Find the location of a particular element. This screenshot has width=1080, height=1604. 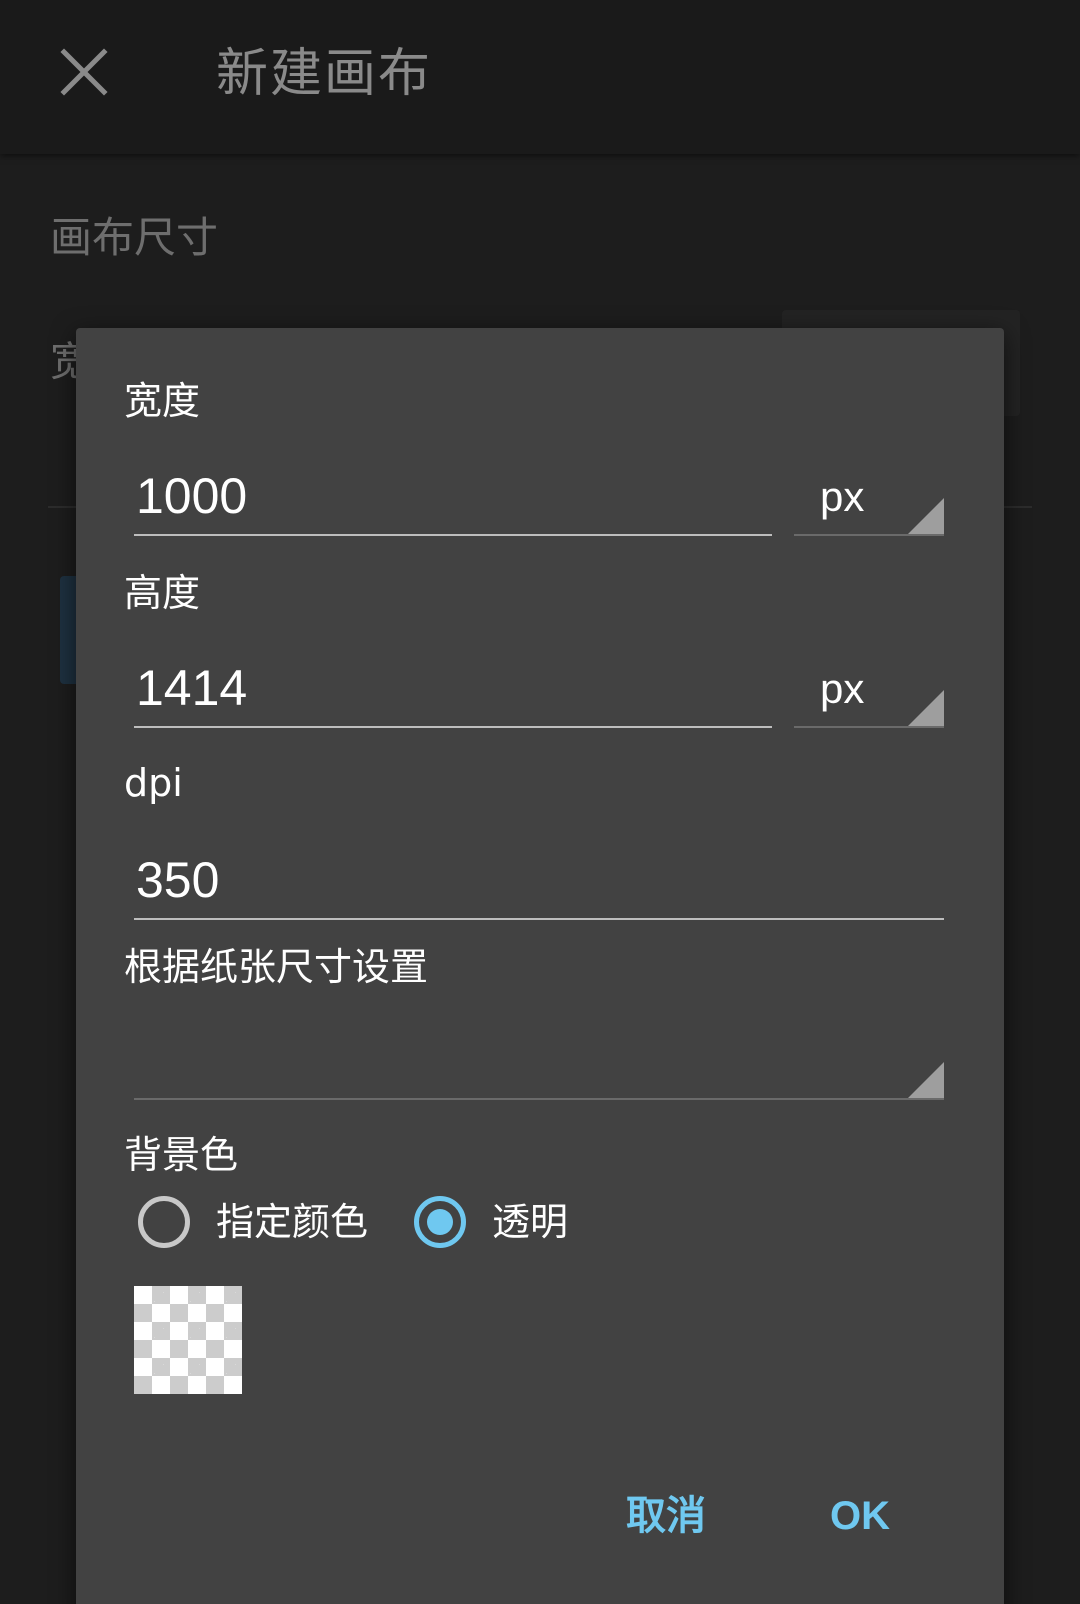

radio-transparent is located at coordinates (440, 1222).